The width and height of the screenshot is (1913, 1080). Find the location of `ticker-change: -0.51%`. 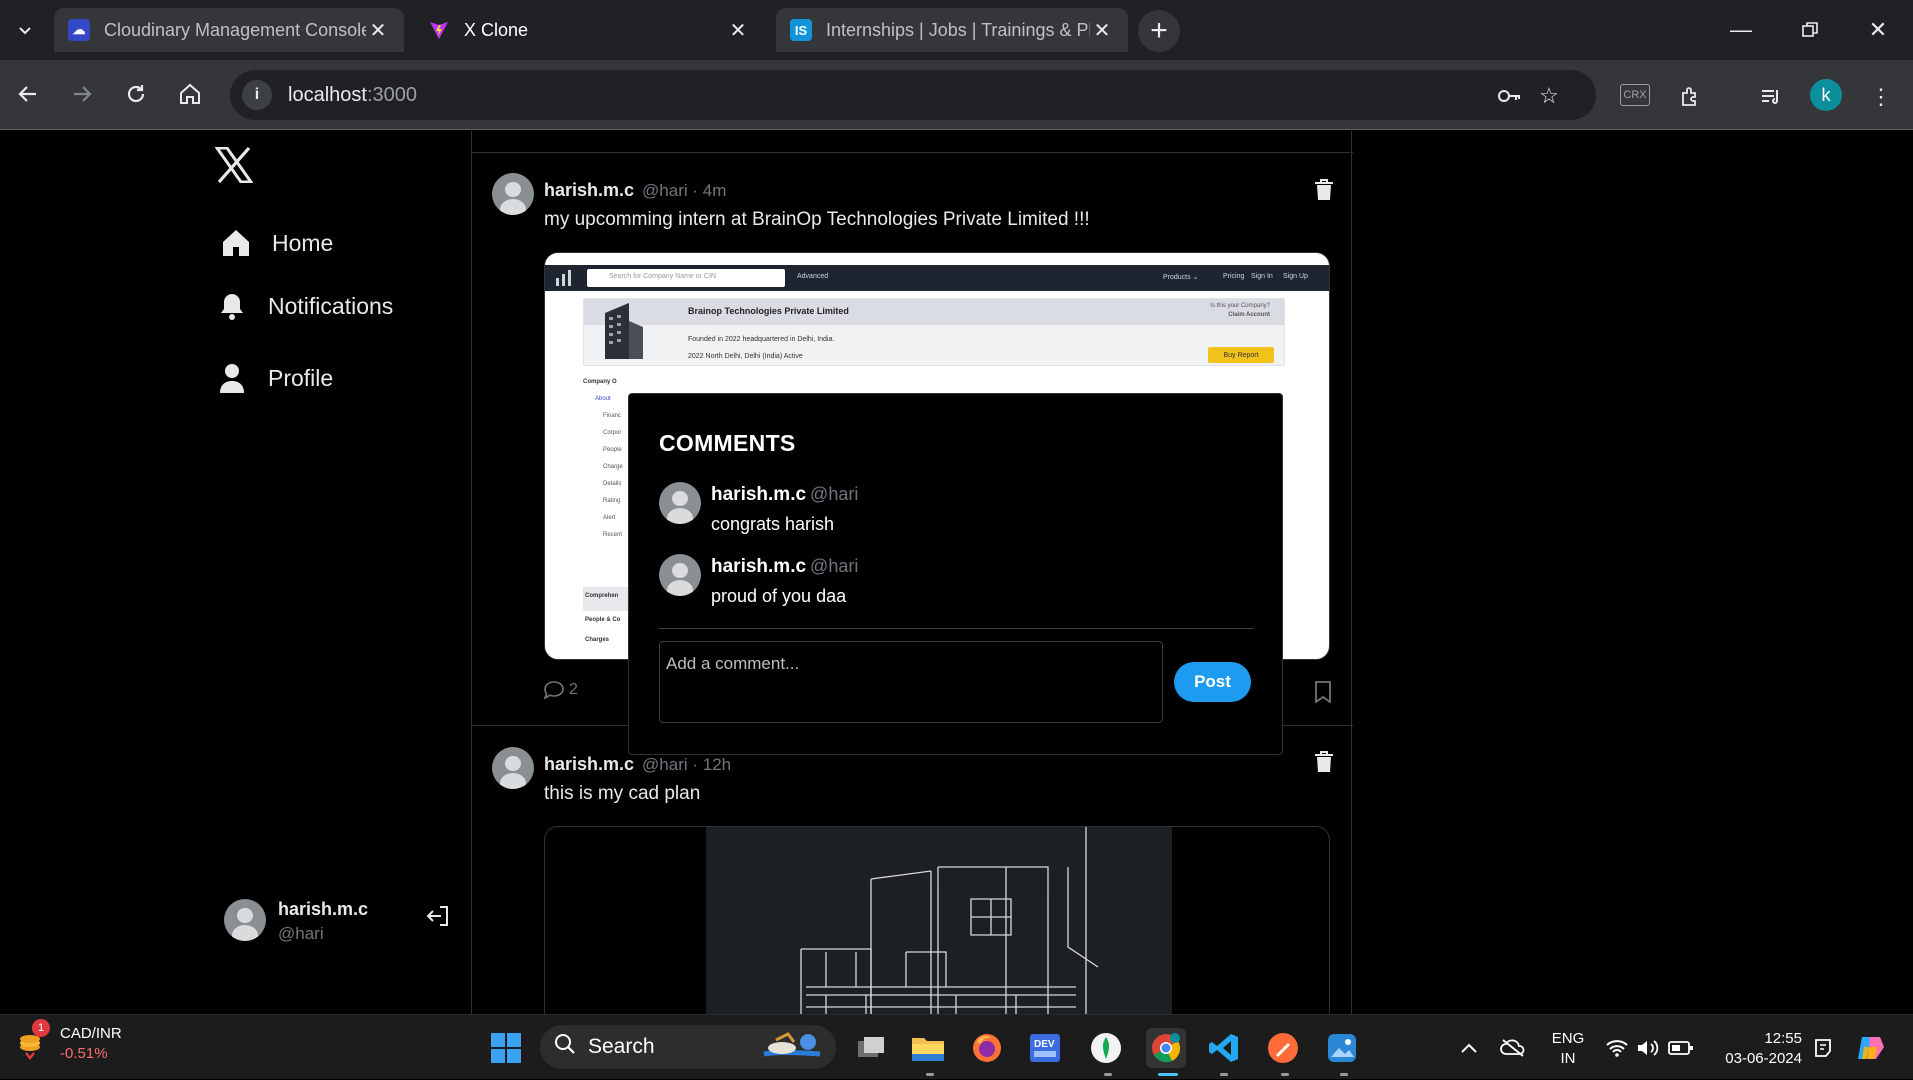

ticker-change: -0.51% is located at coordinates (84, 1053).